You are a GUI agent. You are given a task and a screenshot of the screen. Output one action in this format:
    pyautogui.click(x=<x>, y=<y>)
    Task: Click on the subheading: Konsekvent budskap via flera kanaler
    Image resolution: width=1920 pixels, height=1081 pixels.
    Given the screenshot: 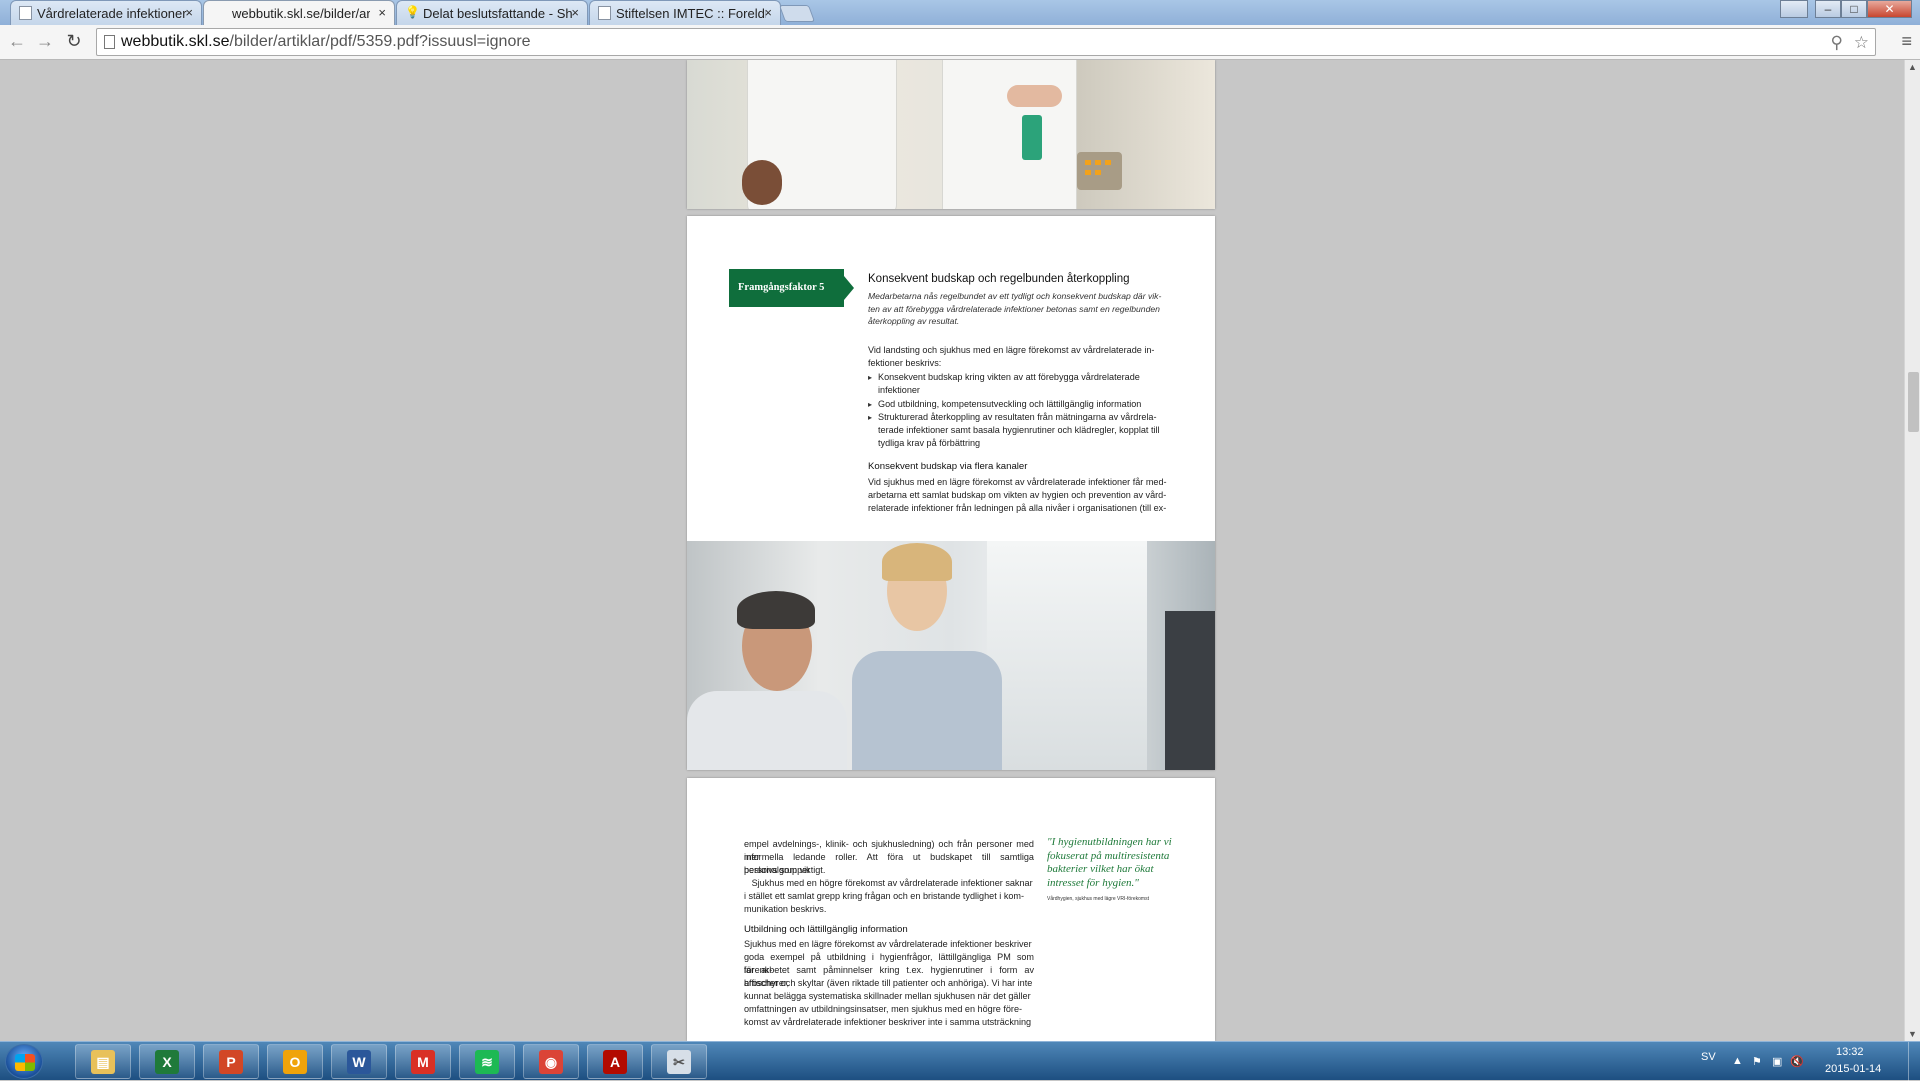 What is the action you would take?
    pyautogui.click(x=948, y=466)
    